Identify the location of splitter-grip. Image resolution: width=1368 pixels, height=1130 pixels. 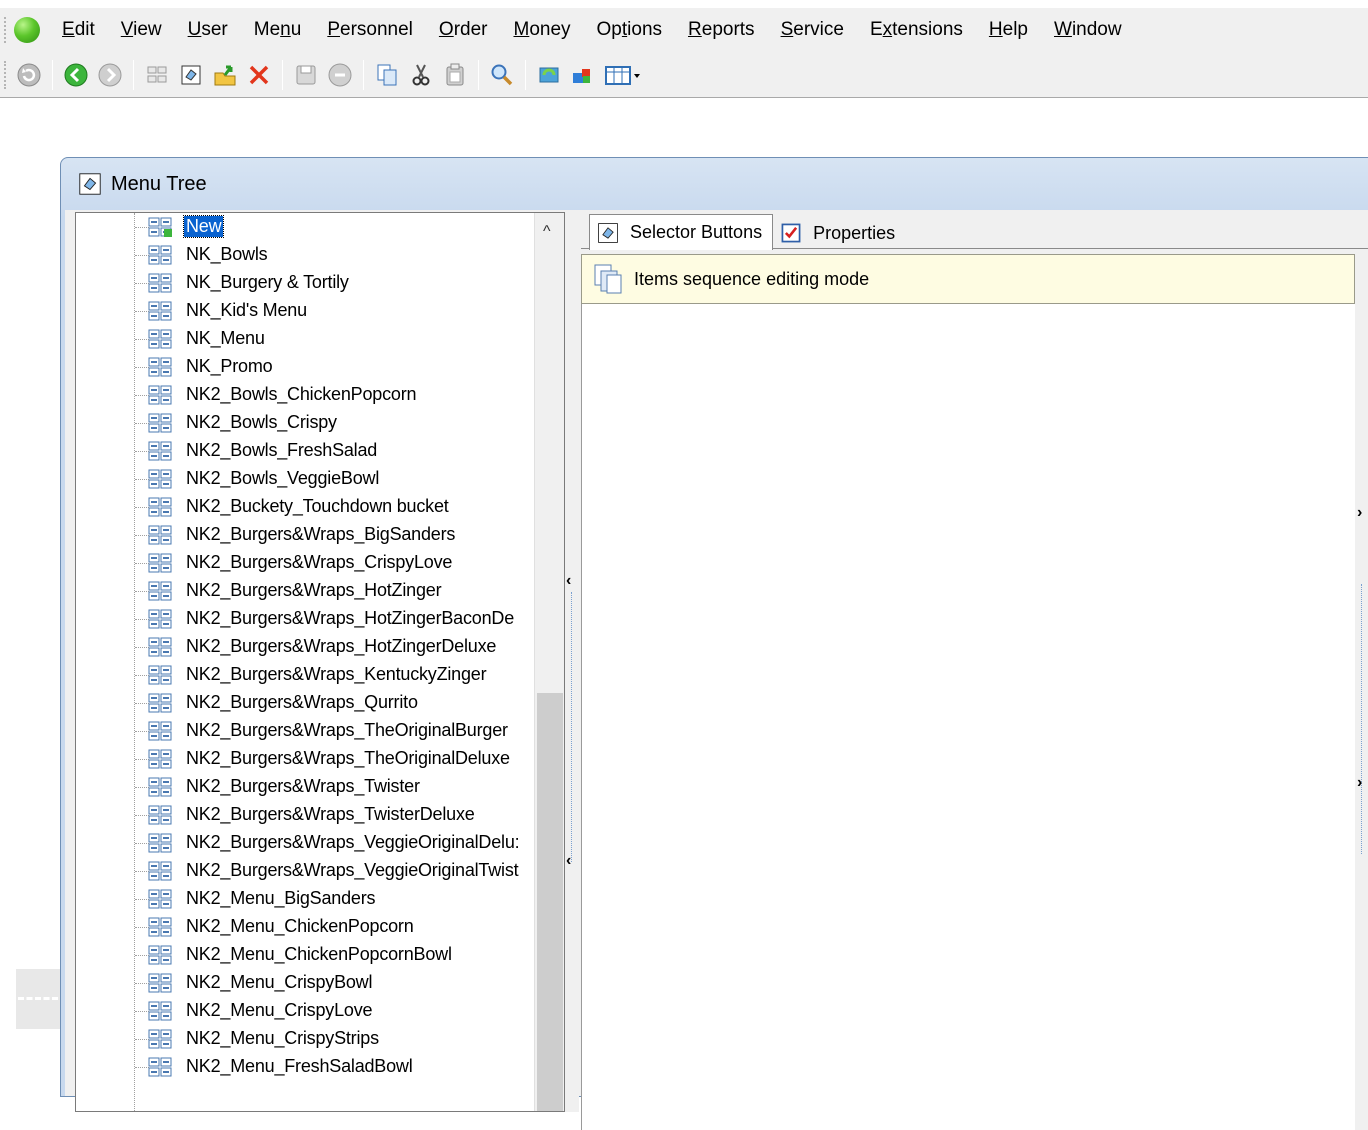
(571, 727).